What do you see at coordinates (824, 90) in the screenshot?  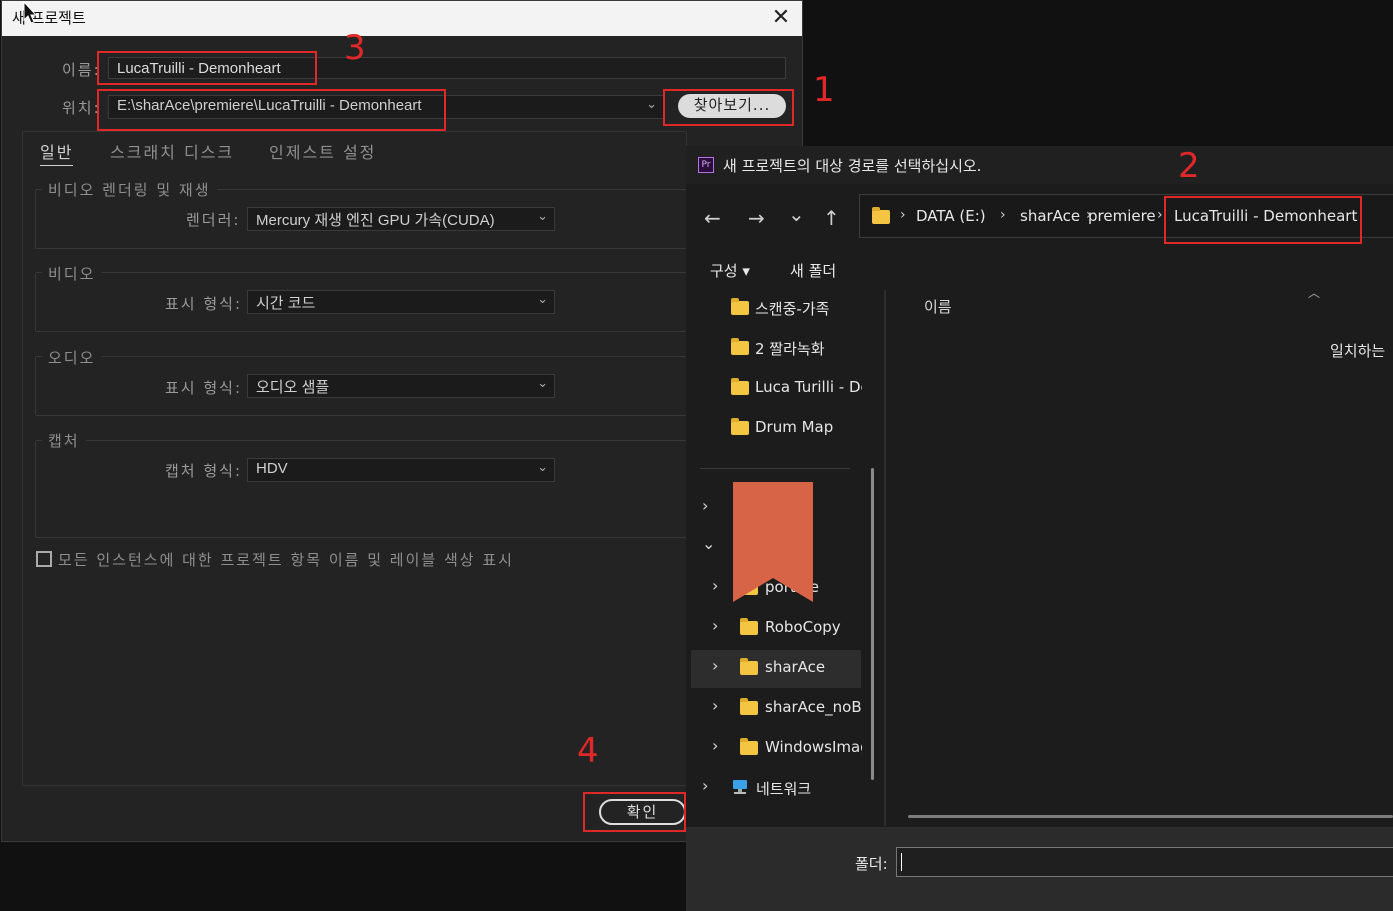 I see `annotation-number-1: 1` at bounding box center [824, 90].